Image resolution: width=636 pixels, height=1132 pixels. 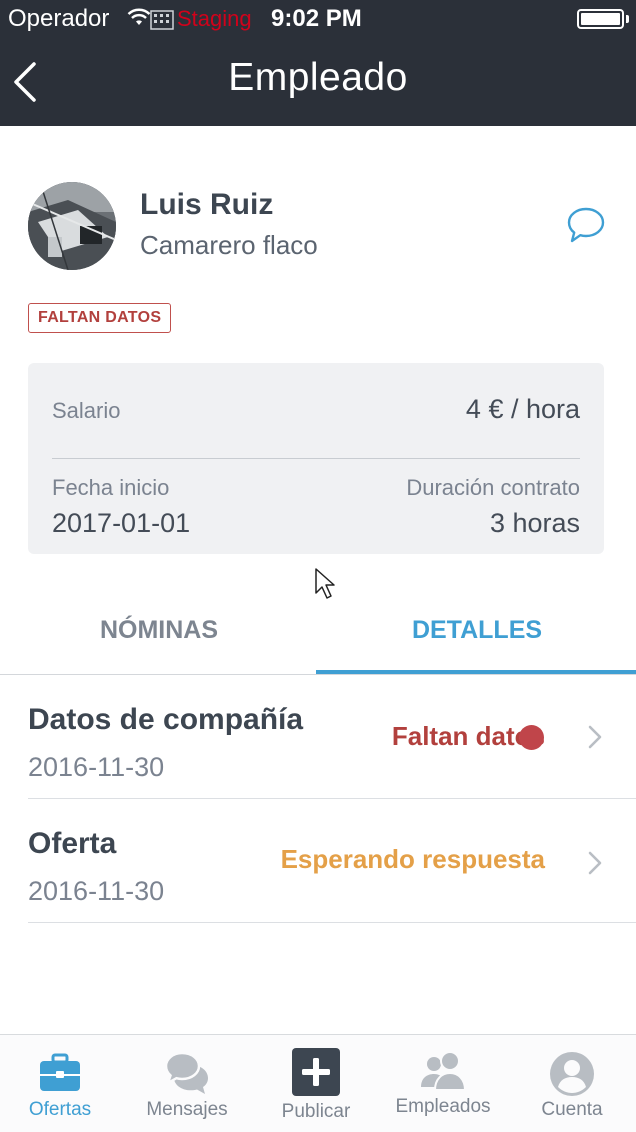 I want to click on salary-value: 4 € / hora, so click(x=522, y=409).